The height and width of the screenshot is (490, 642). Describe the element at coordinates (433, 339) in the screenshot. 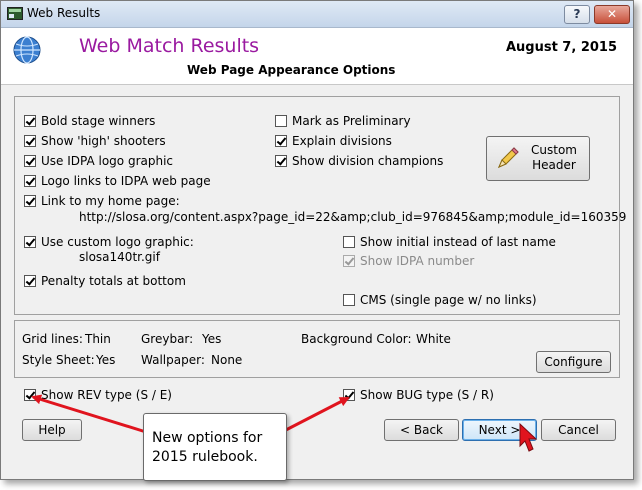

I see `background-color-value: White` at that location.